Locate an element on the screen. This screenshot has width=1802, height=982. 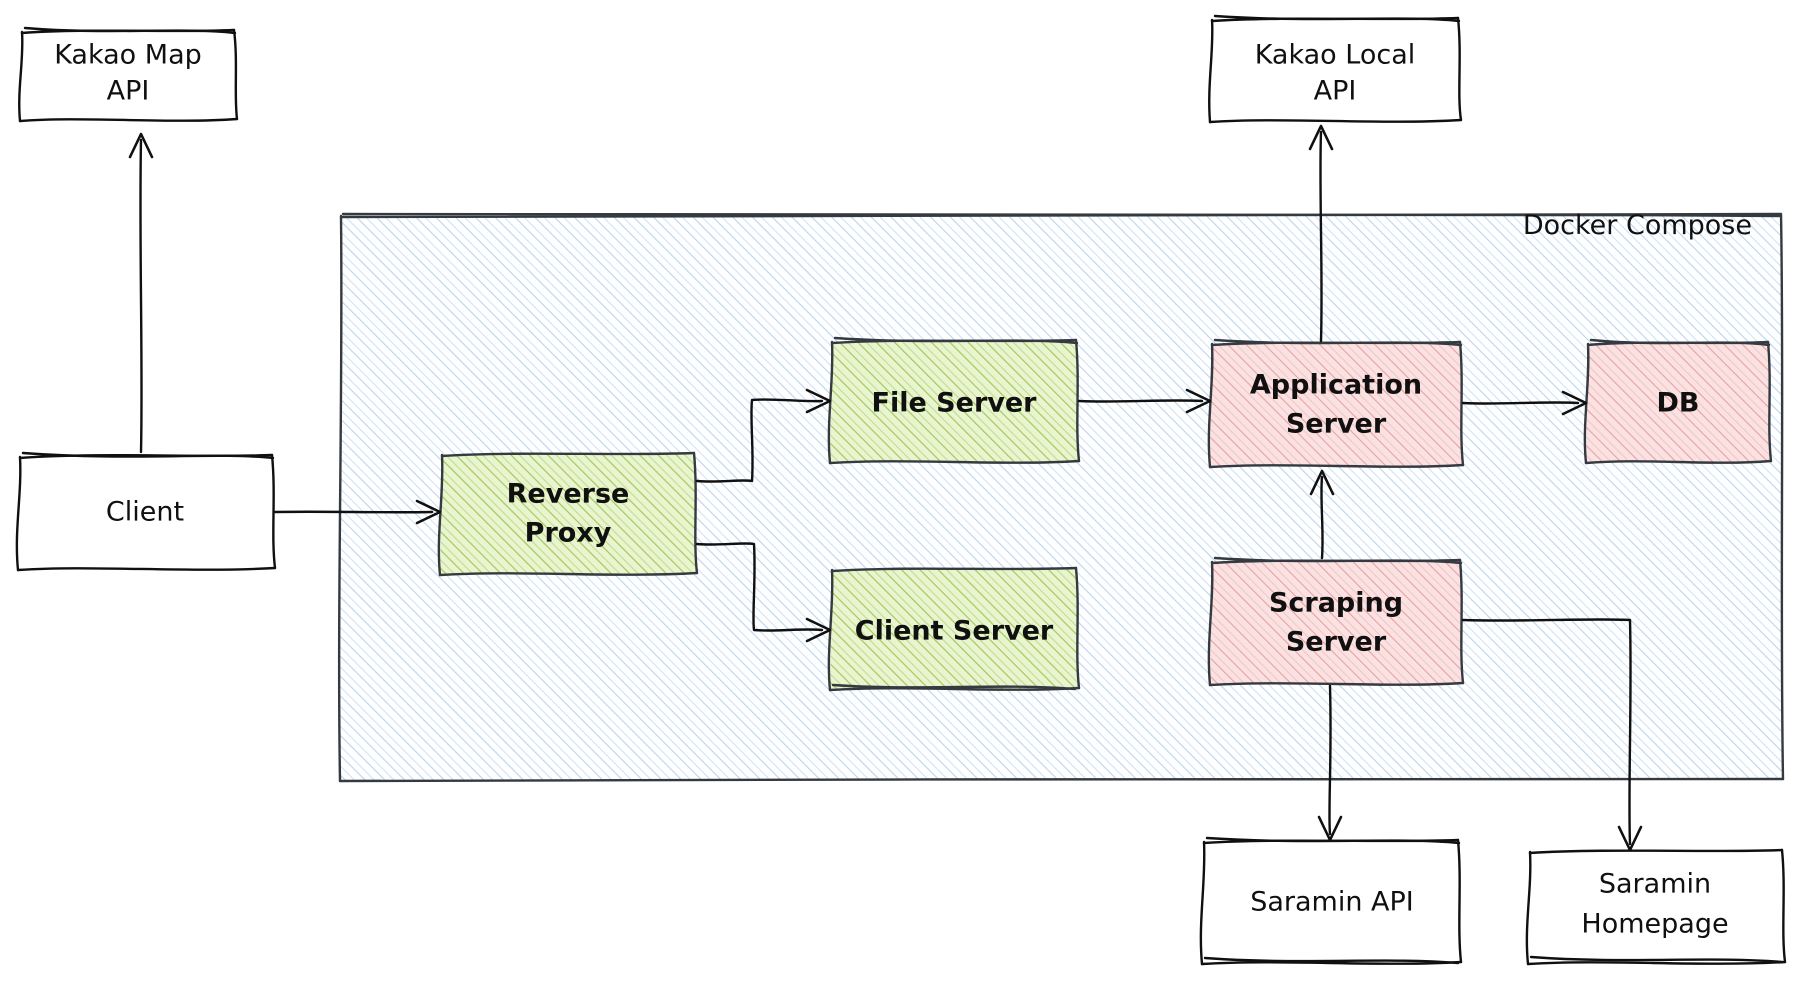
node-label-line1: Saramin API is located at coordinates (1332, 902).